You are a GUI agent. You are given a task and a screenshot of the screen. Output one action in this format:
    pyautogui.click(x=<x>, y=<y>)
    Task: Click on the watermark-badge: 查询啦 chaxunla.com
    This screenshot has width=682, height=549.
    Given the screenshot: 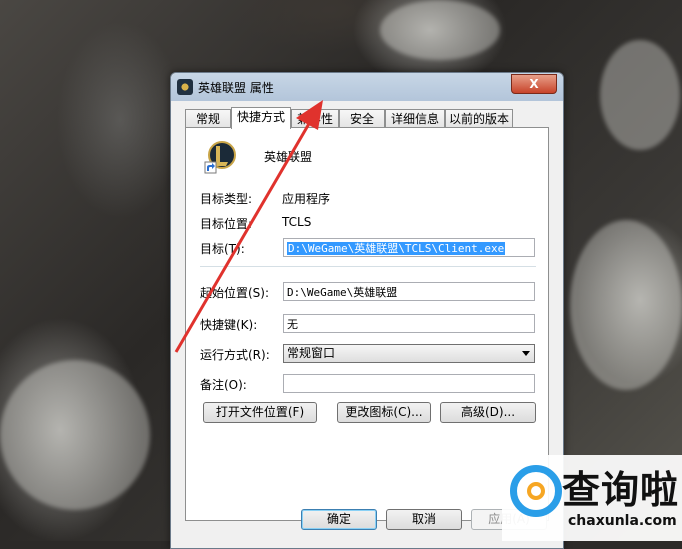 What is the action you would take?
    pyautogui.click(x=592, y=498)
    